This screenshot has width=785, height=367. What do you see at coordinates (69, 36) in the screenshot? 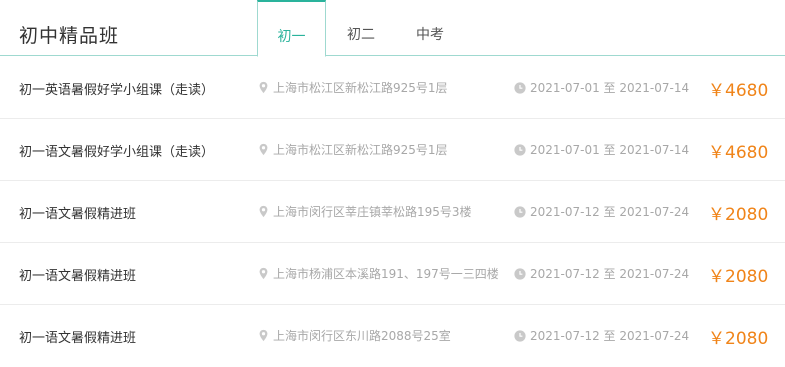
I see `page-title: 初中精品班` at bounding box center [69, 36].